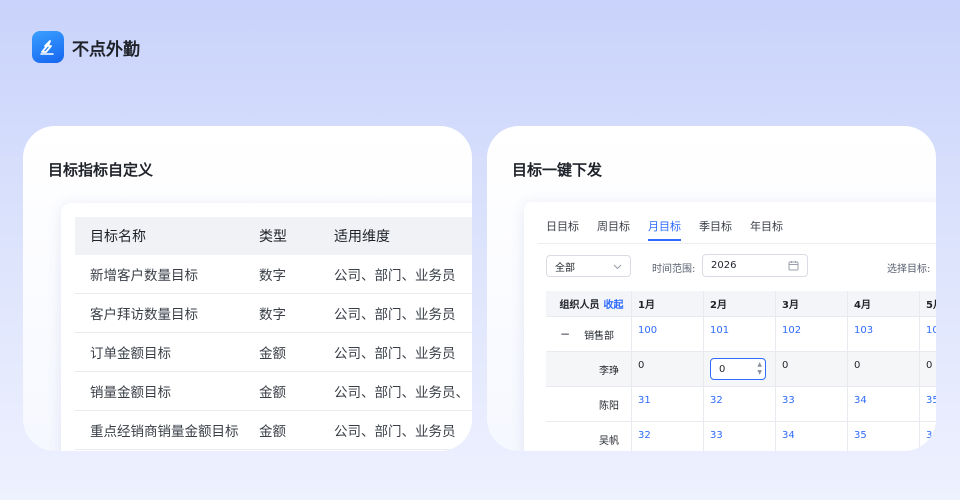 This screenshot has width=960, height=500. I want to click on tab-monthly: 月目标, so click(664, 229).